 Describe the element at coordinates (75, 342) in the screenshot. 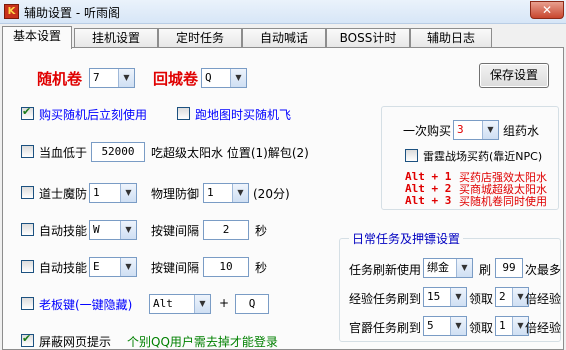

I see `block-web-label: 屏蔽网页提示` at that location.